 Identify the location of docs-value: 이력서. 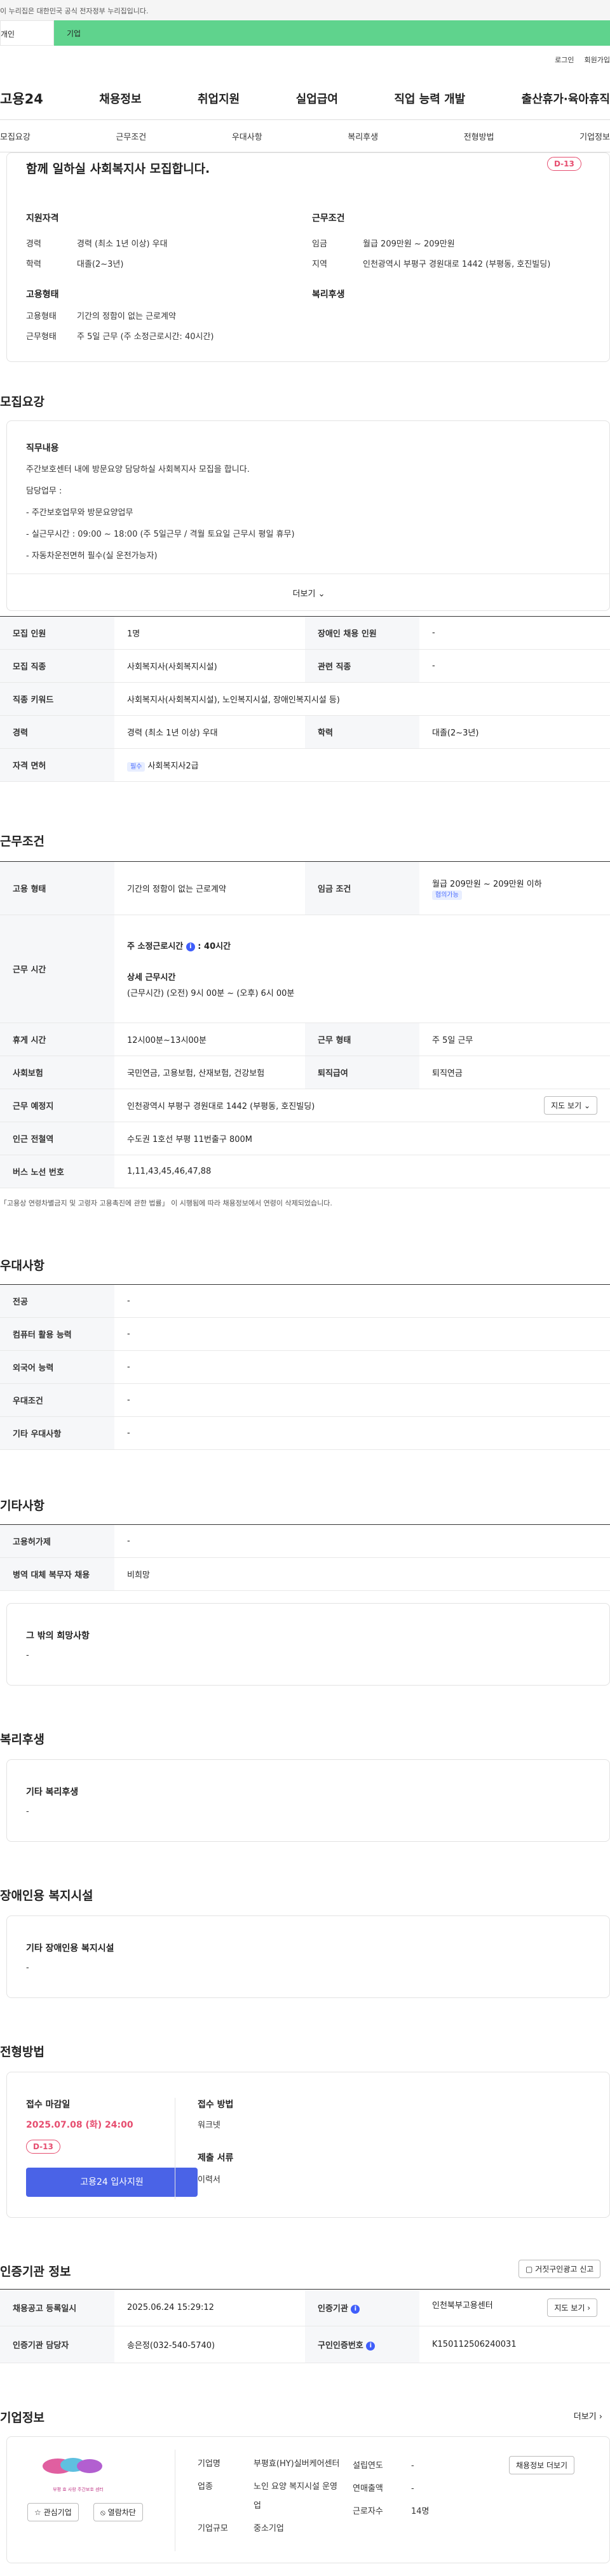
(209, 2180).